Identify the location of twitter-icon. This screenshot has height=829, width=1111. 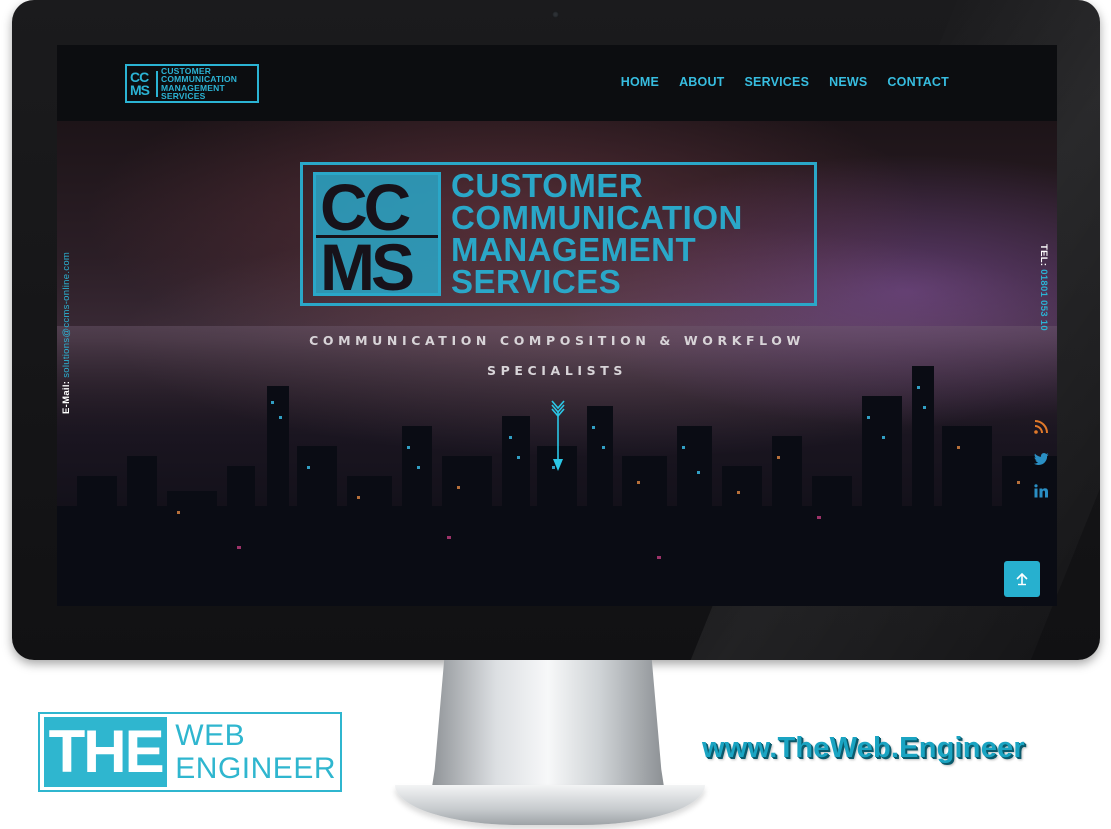
(1041, 459).